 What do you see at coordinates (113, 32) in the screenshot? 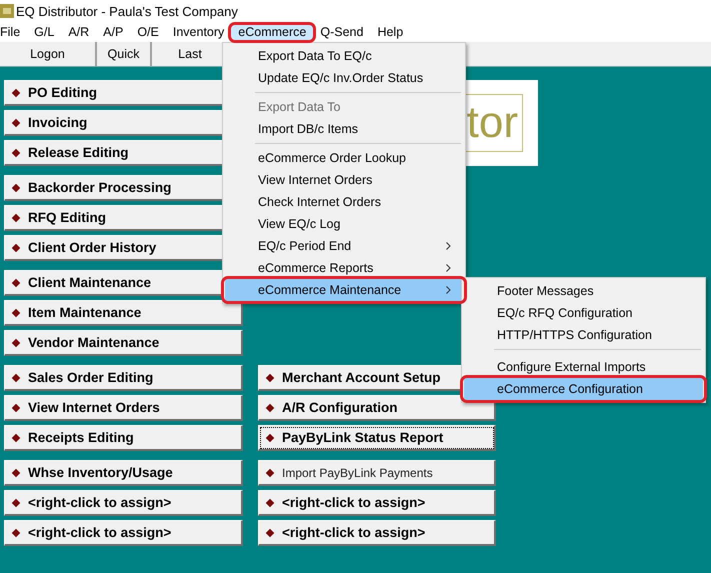
I see `menu-bar-item: A/P` at bounding box center [113, 32].